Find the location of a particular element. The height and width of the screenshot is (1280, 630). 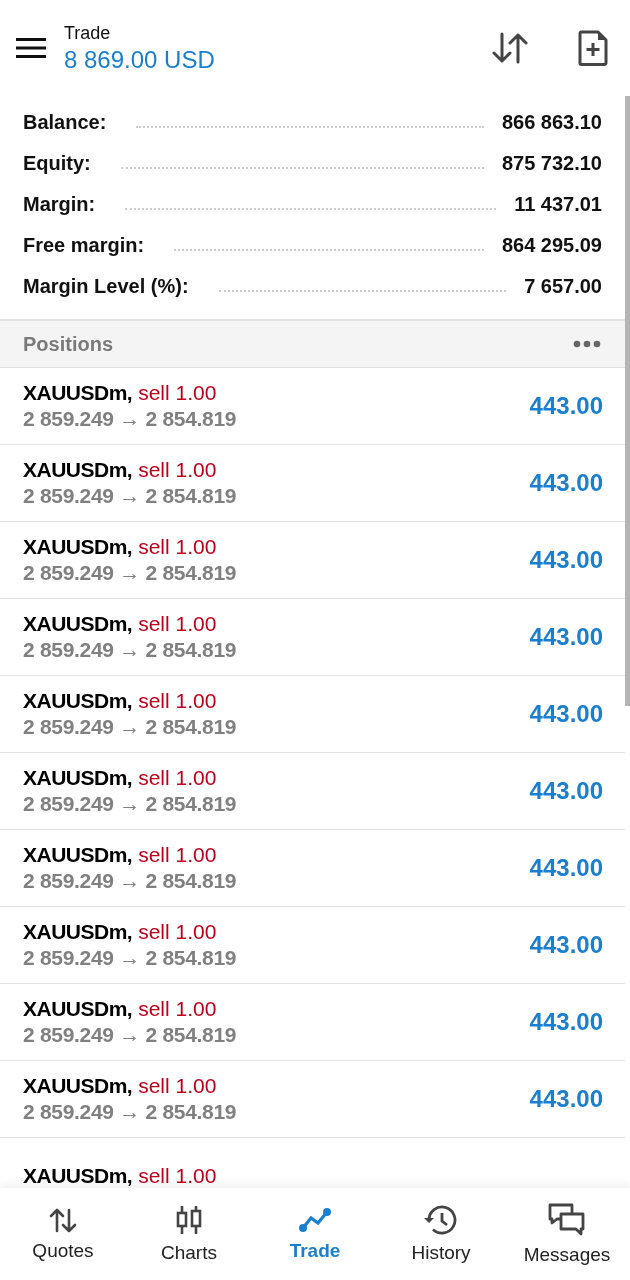

summary-label: Free margin: is located at coordinates (84, 245).